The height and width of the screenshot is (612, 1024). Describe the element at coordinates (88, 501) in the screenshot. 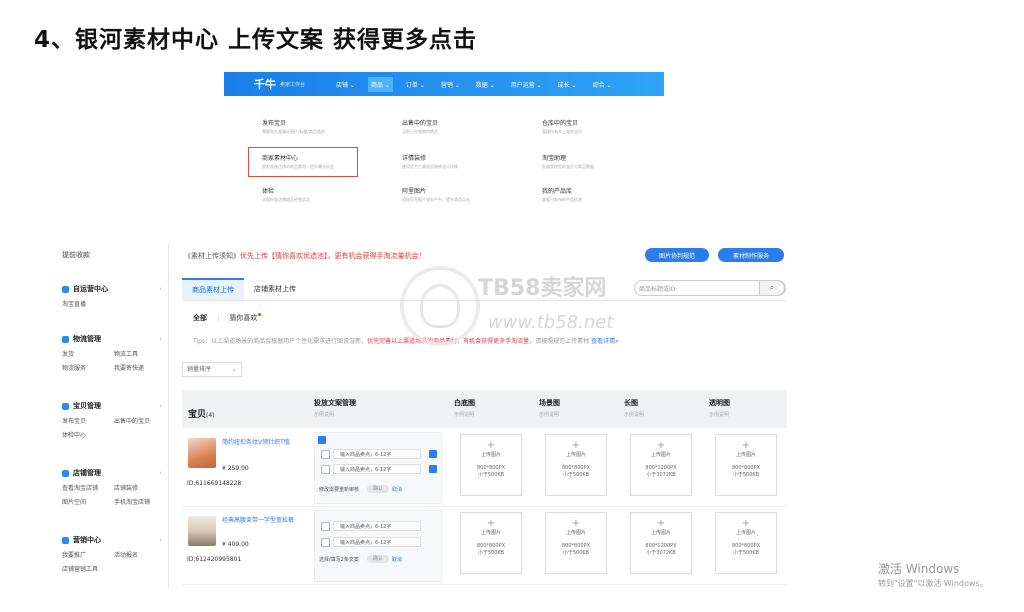

I see `sidebar-link: 图片空间` at that location.